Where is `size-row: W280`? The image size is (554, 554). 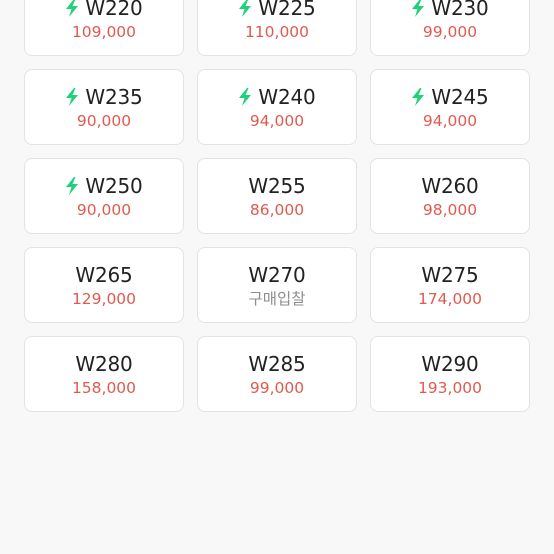
size-row: W280 is located at coordinates (103, 364).